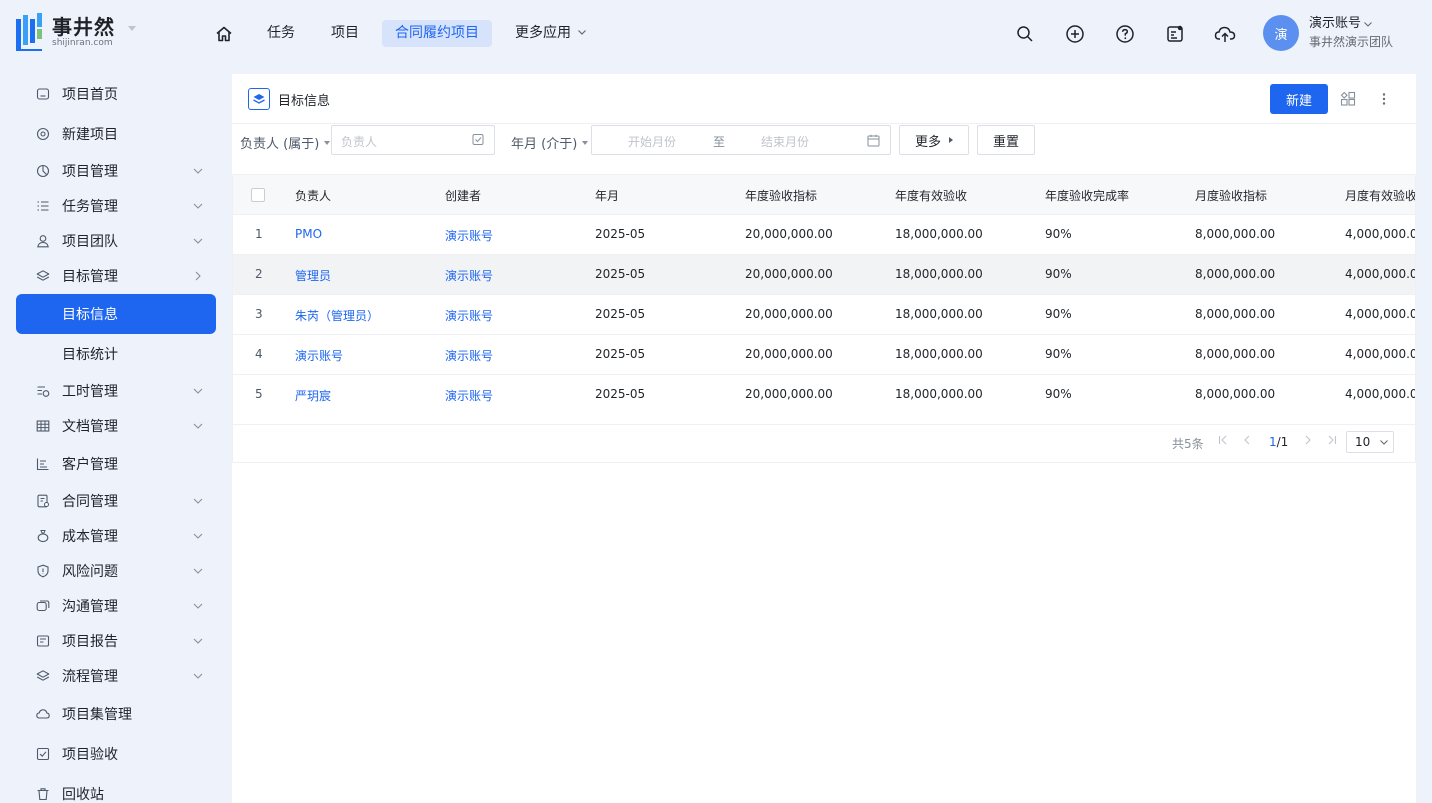 This screenshot has height=803, width=1432. I want to click on help-icon, so click(1125, 34).